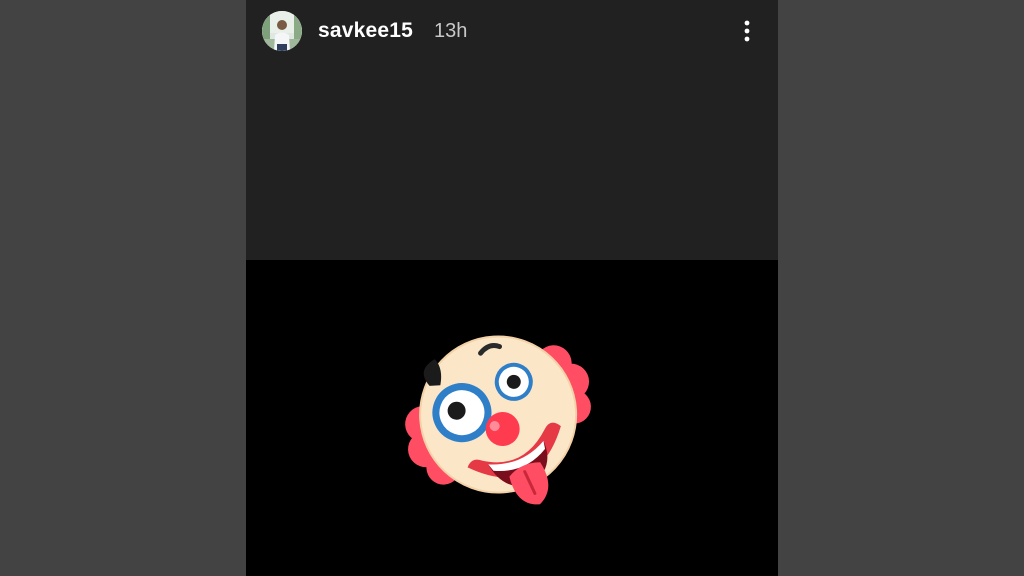  What do you see at coordinates (498, 420) in the screenshot?
I see `clown-face-icon` at bounding box center [498, 420].